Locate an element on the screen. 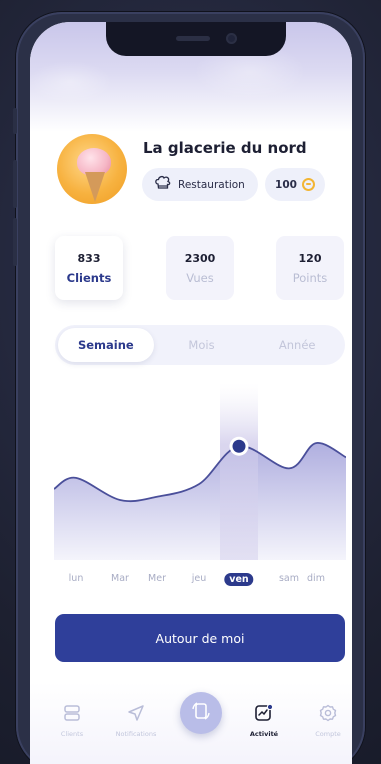 The image size is (381, 764). stat-clients: 833 Clients is located at coordinates (89, 268).